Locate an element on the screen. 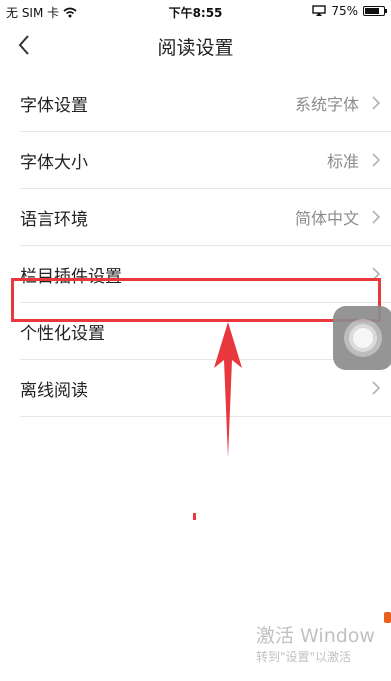 The width and height of the screenshot is (391, 681). assistive-touch-button is located at coordinates (362, 338).